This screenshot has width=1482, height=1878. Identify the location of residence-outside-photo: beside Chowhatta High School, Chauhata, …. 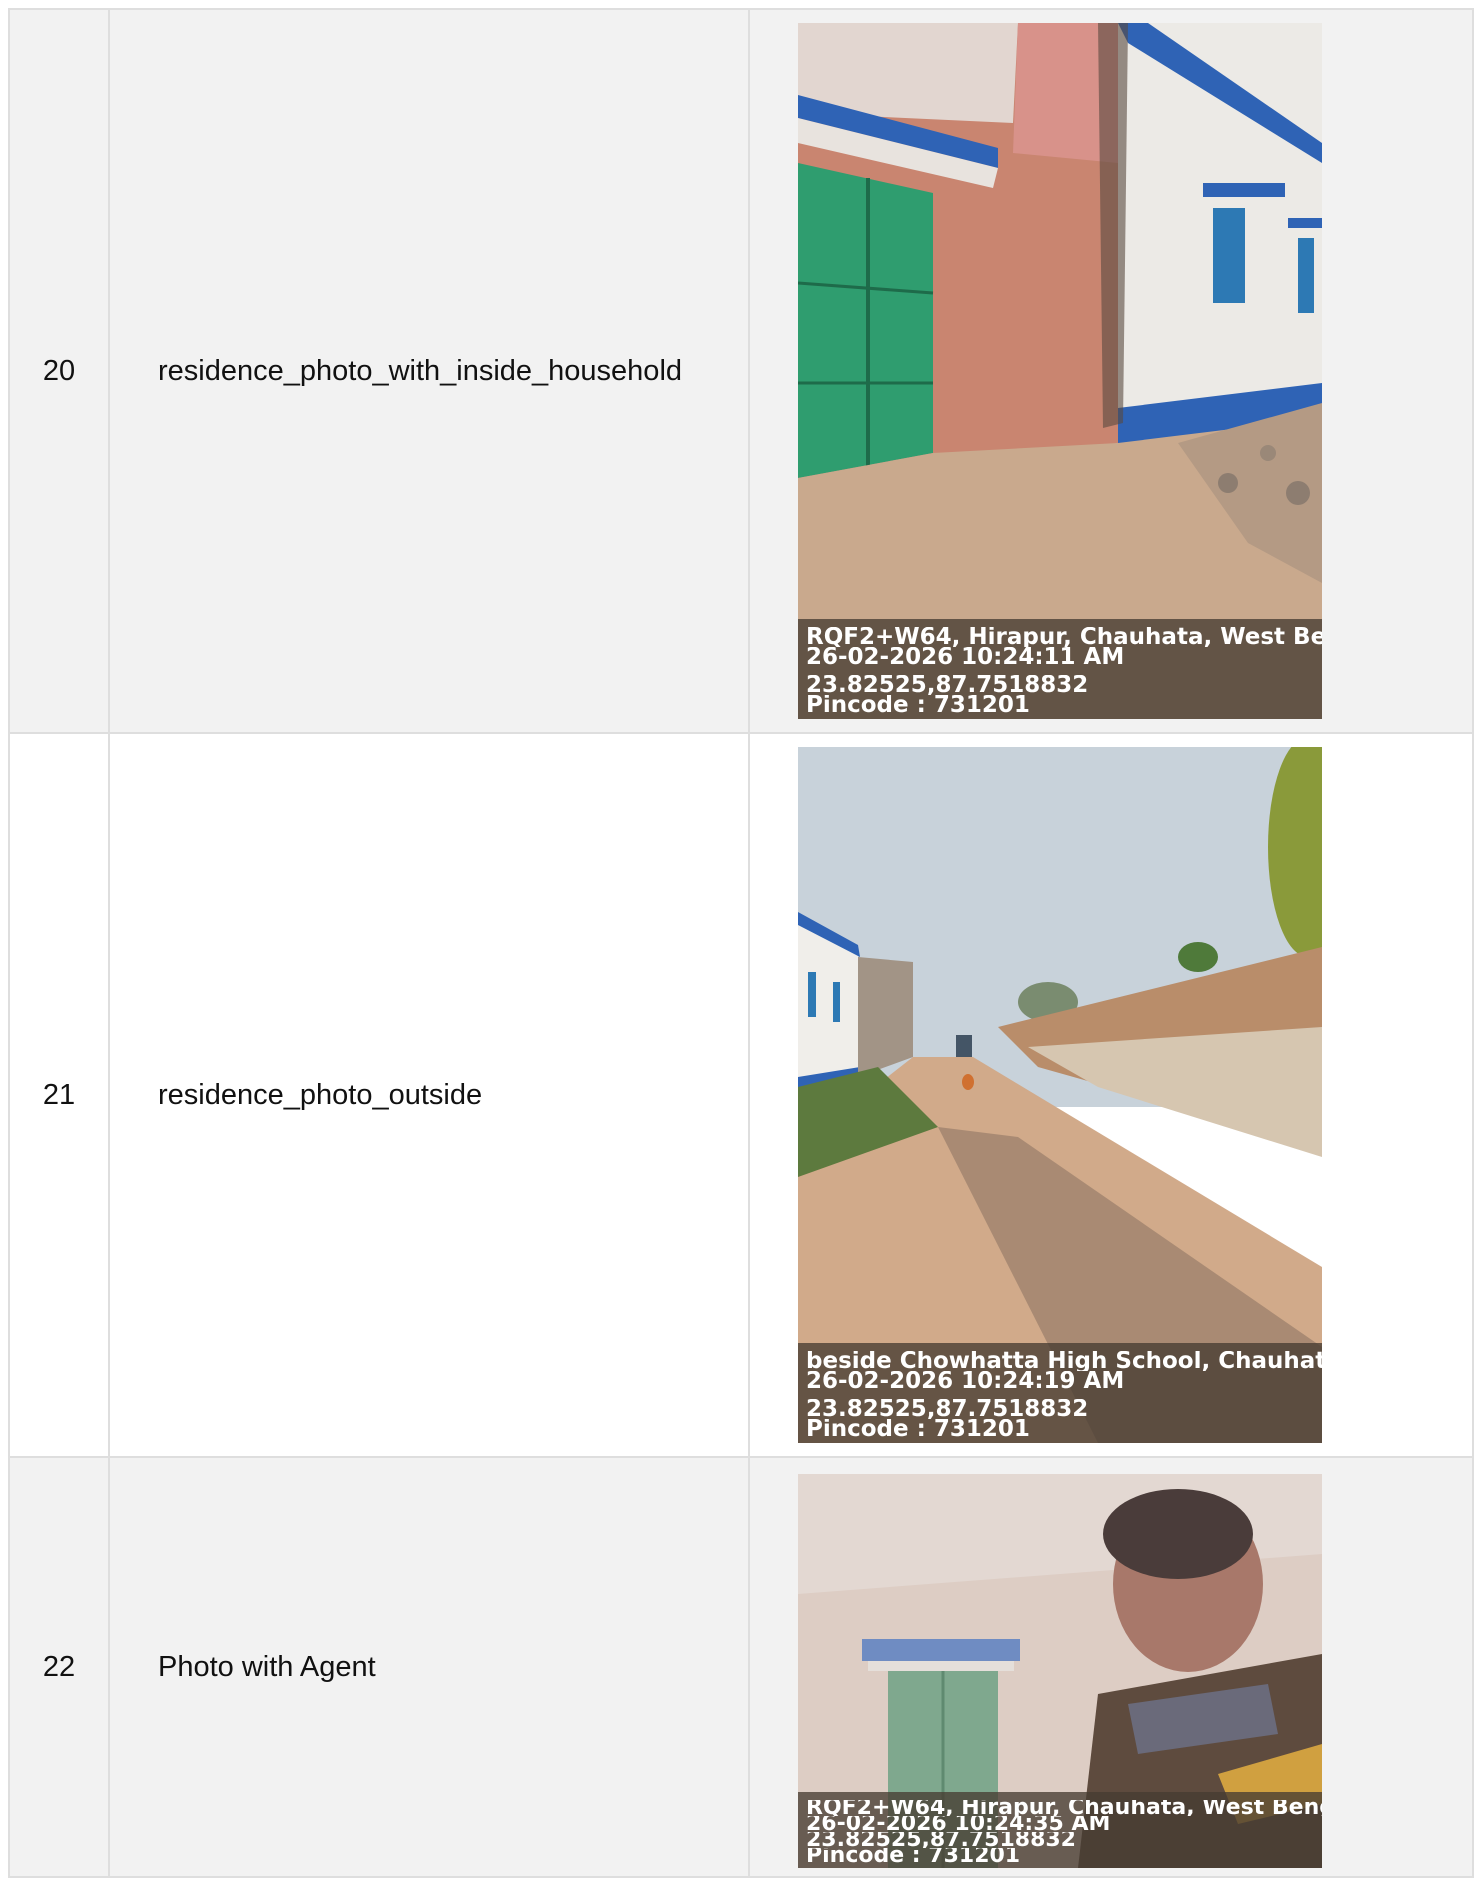
(1060, 1095).